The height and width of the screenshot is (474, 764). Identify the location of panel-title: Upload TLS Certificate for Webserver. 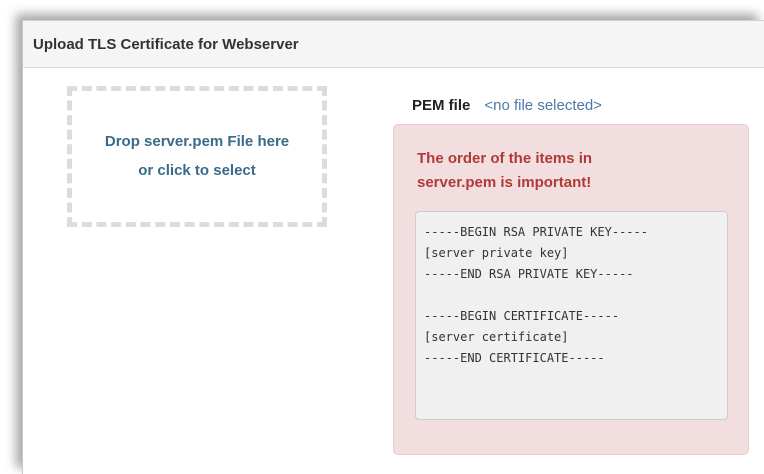
(166, 44).